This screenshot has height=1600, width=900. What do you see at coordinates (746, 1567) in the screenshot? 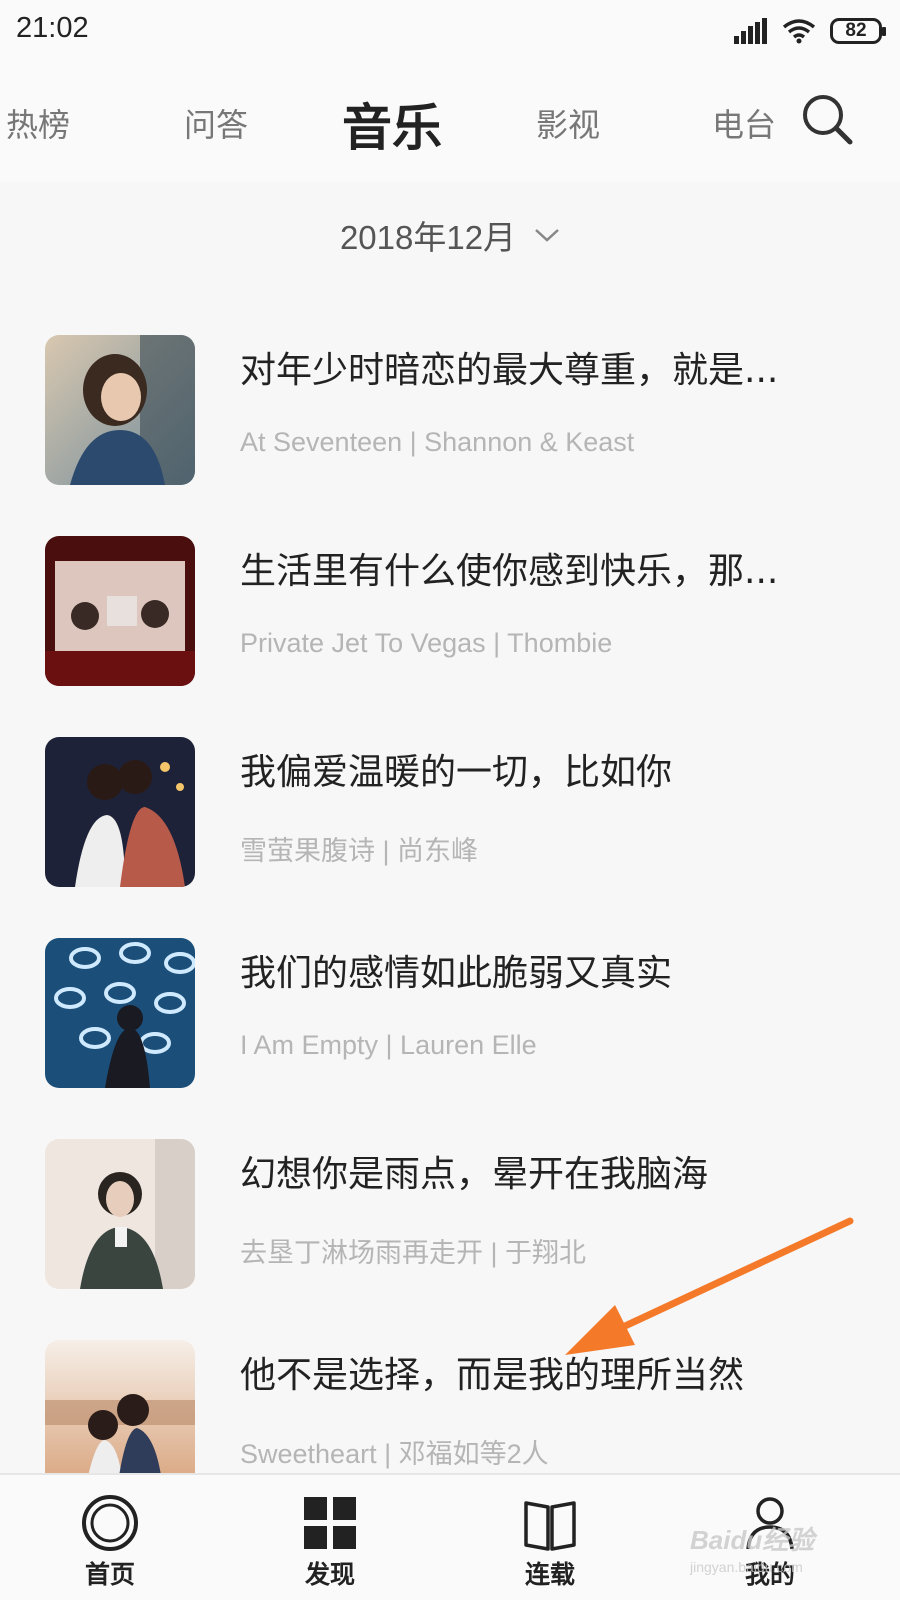
I see `watermark-url: jingyan.baidu.com` at bounding box center [746, 1567].